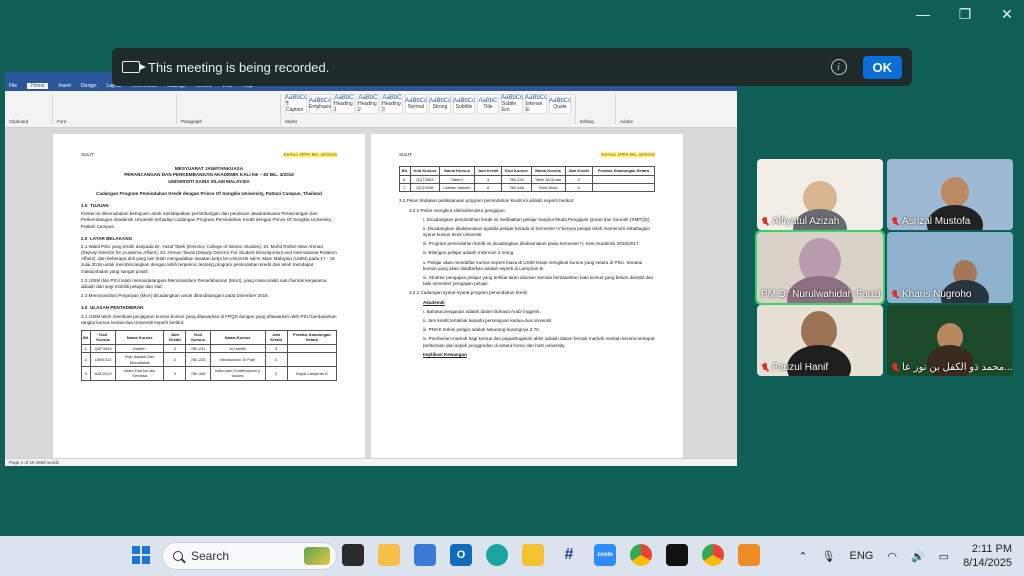 The height and width of the screenshot is (576, 1024). Describe the element at coordinates (38, 86) in the screenshot. I see `tab-home: Home` at that location.